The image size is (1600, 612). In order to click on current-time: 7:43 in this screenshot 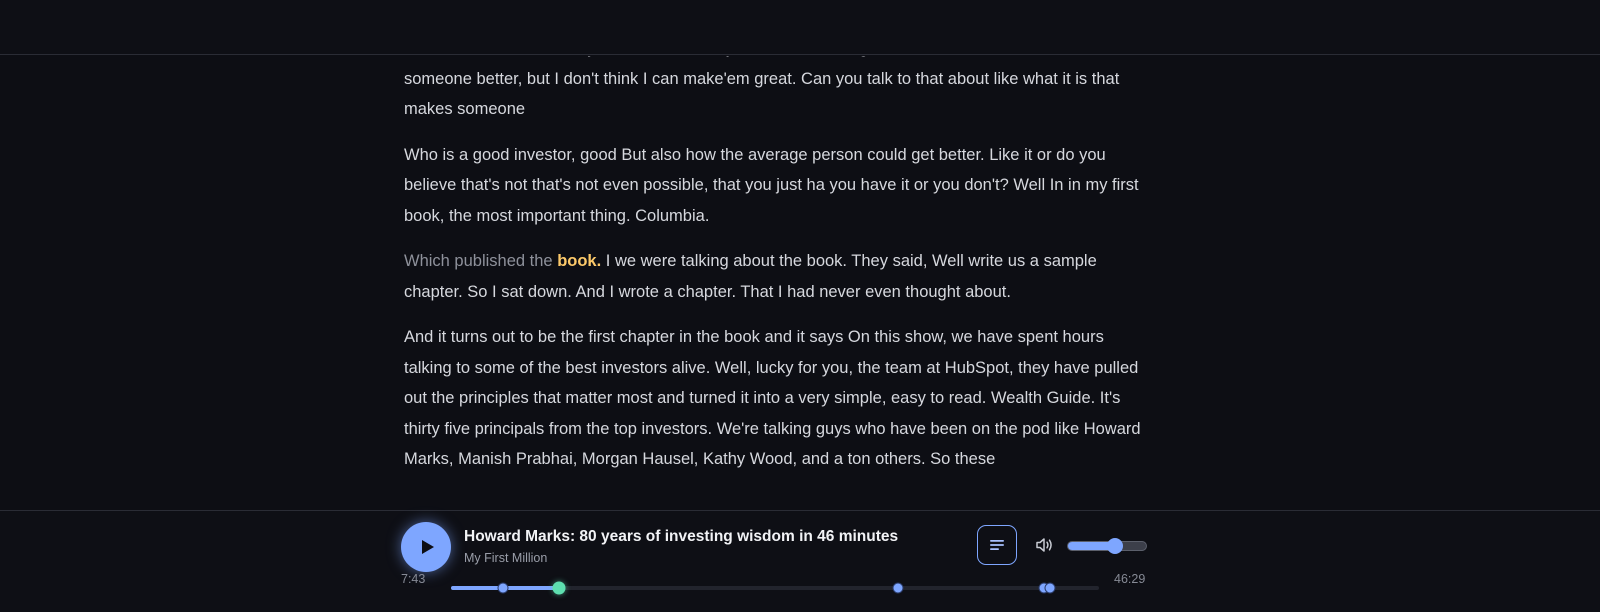, I will do `click(413, 579)`.